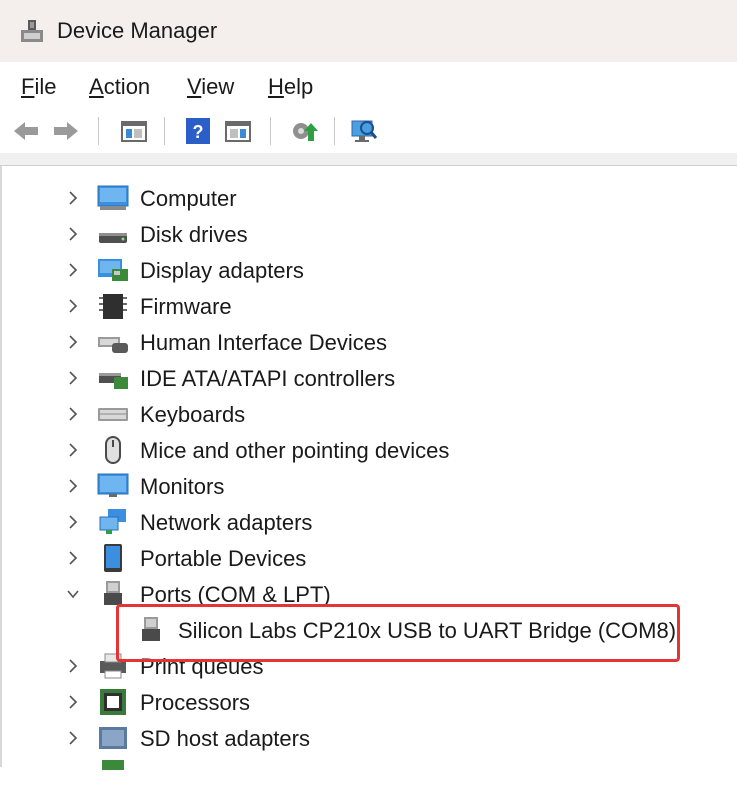 The height and width of the screenshot is (792, 737). Describe the element at coordinates (113, 702) in the screenshot. I see `processor-icon` at that location.